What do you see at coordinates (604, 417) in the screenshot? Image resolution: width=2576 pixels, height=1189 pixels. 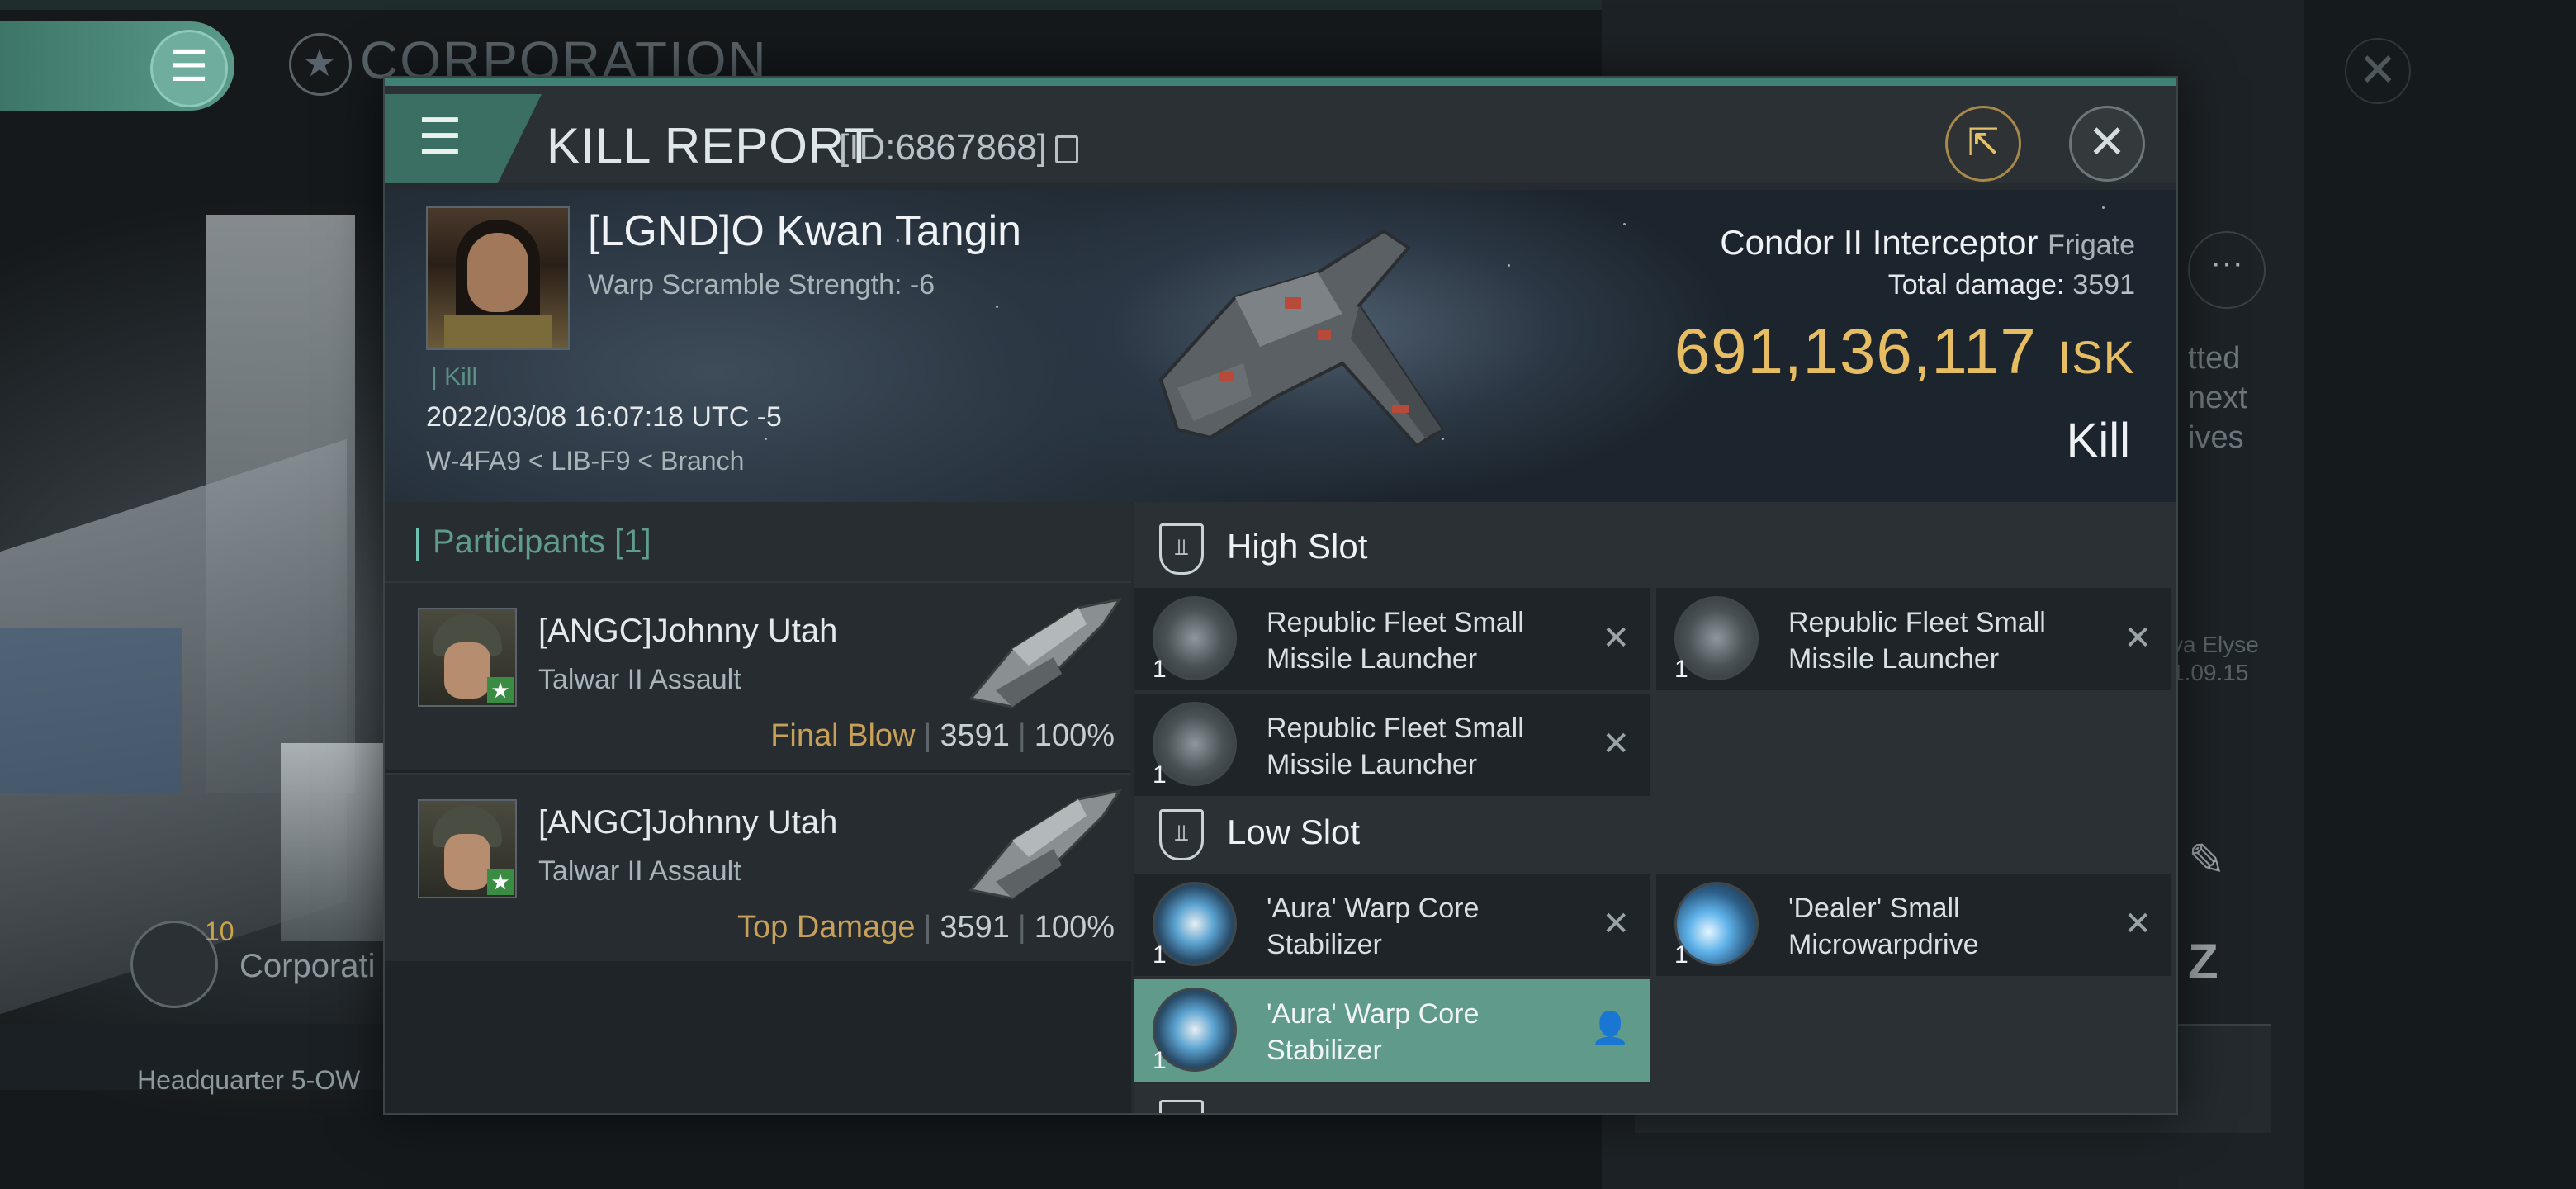 I see `kill-timestamp: 2022/03/08 16:07:18 UTC -5` at bounding box center [604, 417].